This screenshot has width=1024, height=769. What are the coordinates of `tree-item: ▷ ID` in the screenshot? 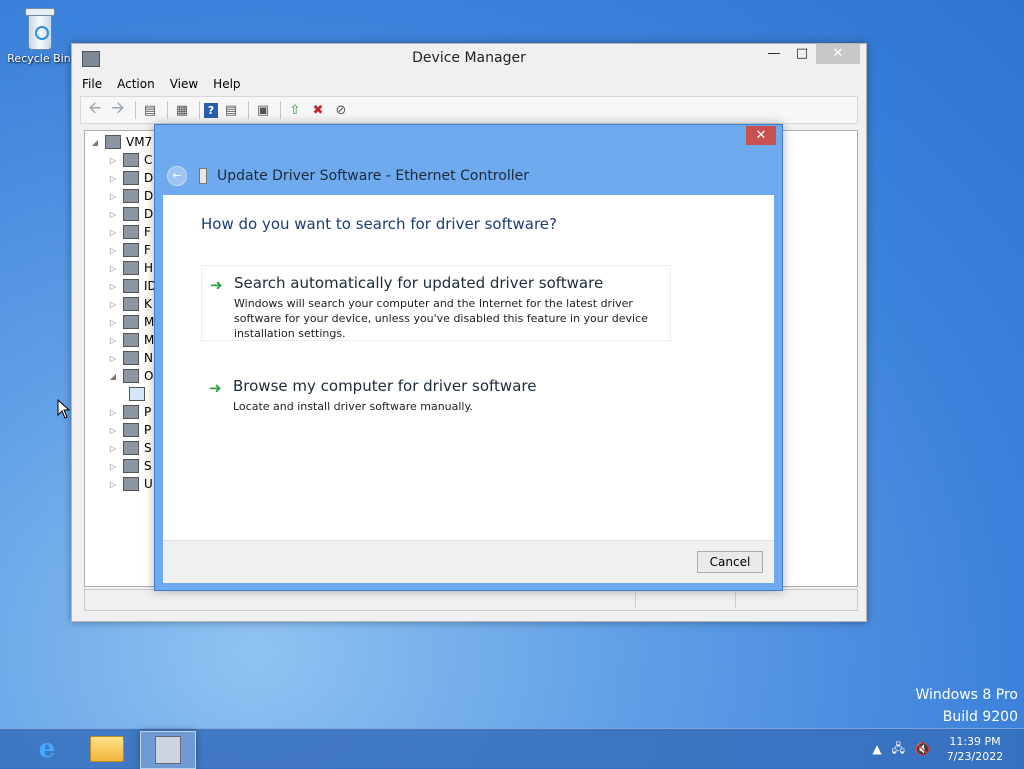 It's located at (132, 286).